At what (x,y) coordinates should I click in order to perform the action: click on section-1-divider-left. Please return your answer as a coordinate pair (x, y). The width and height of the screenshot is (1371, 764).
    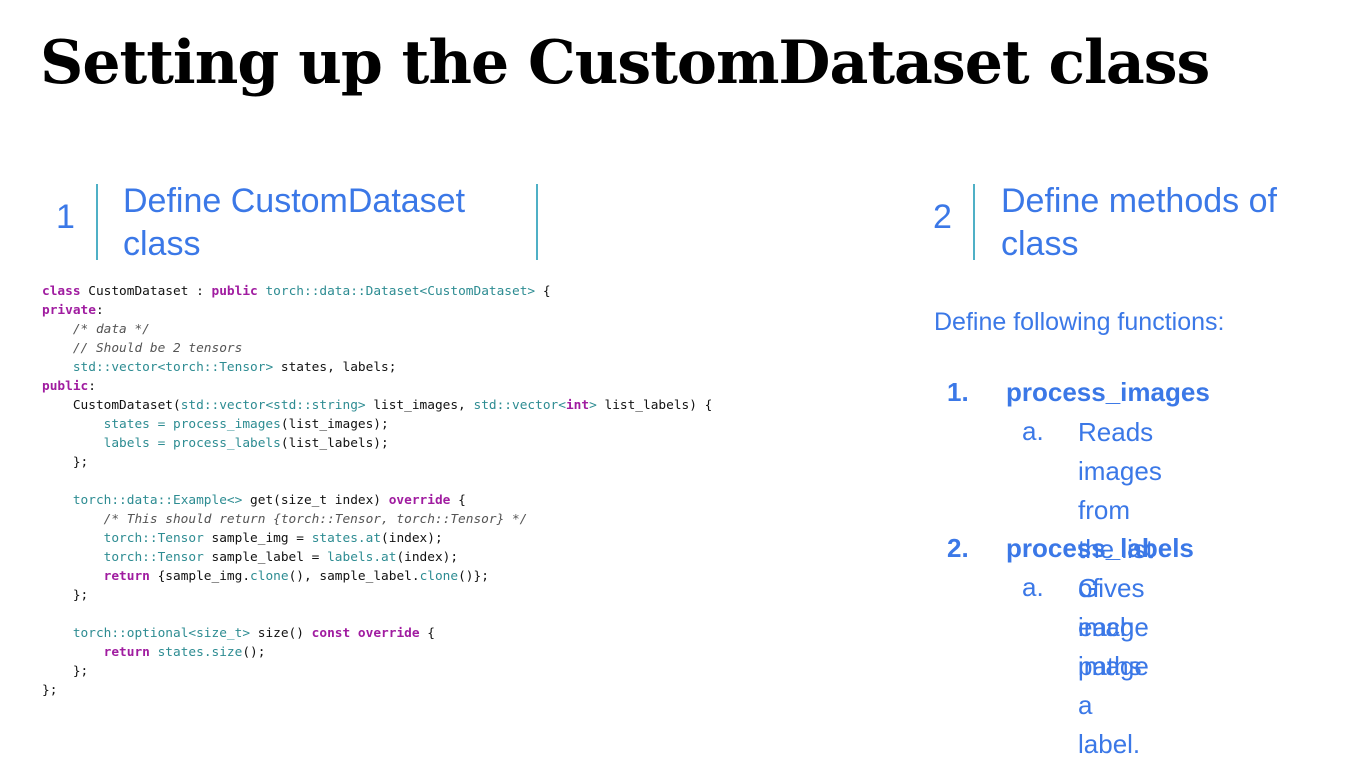
    Looking at the image, I should click on (97, 222).